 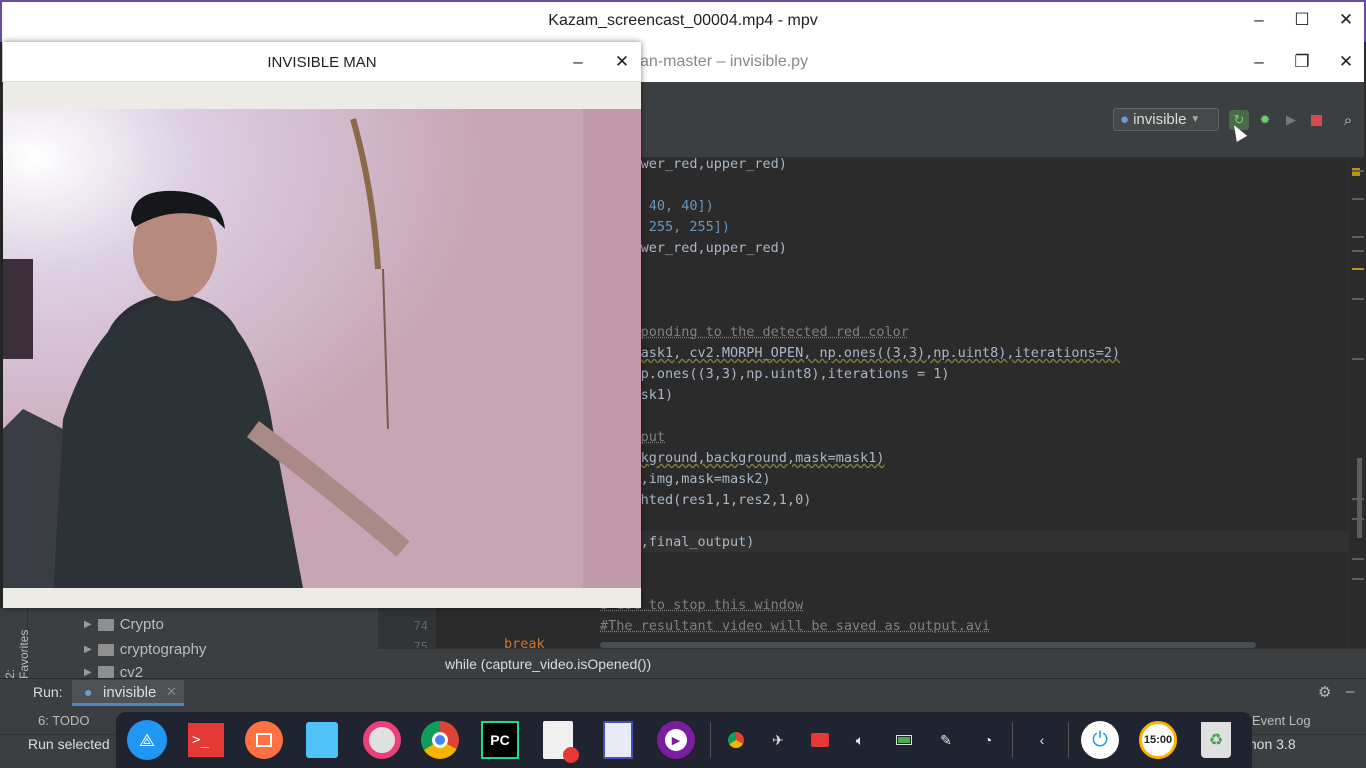 I want to click on run-label: Run:, so click(x=48, y=692).